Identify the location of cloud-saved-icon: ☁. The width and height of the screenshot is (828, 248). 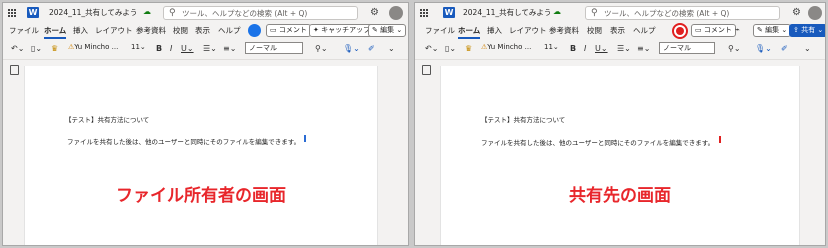
(147, 11).